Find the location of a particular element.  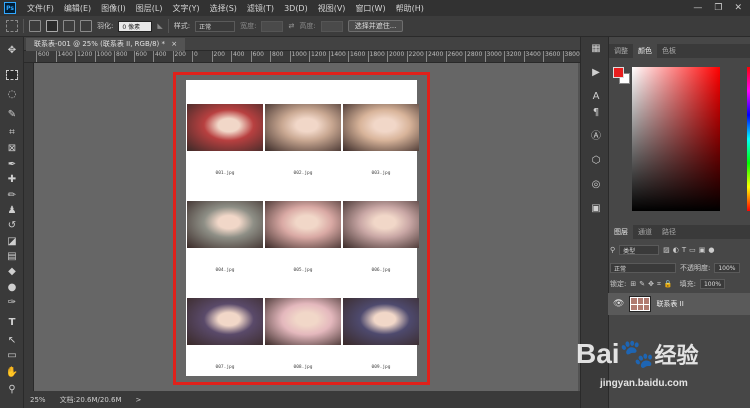

zoom-icon: ⚲ is located at coordinates (12, 390).